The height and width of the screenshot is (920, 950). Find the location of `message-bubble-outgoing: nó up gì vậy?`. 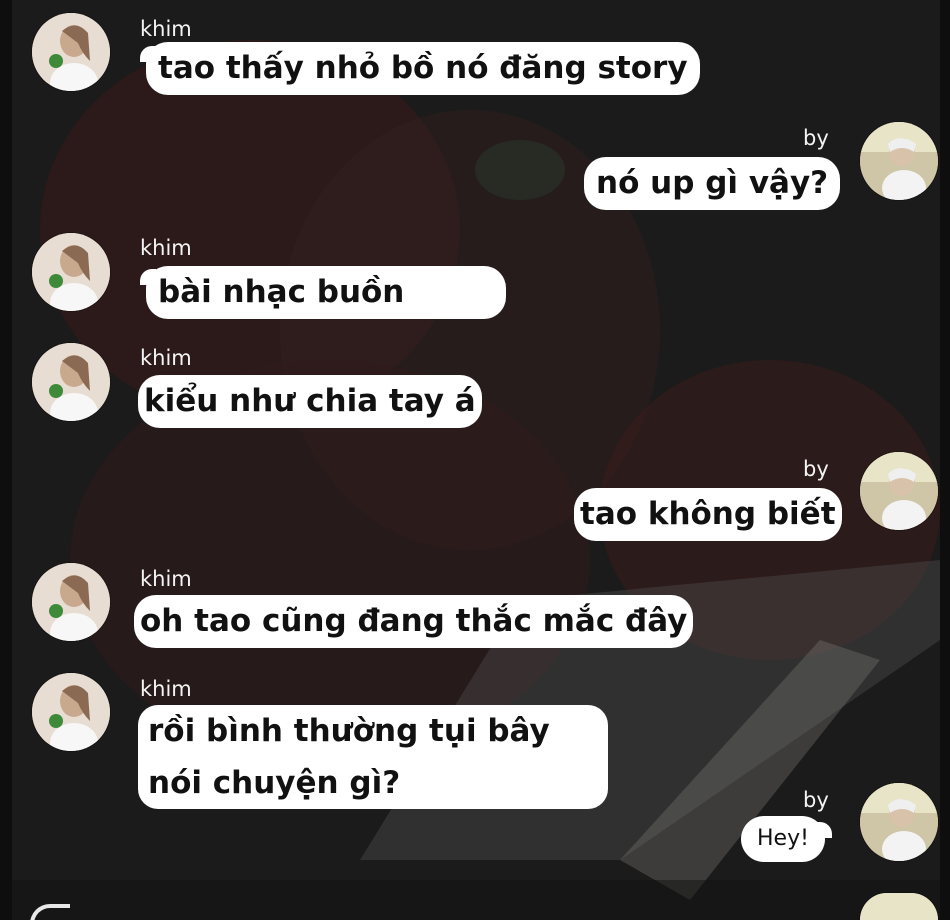

message-bubble-outgoing: nó up gì vậy? is located at coordinates (712, 184).